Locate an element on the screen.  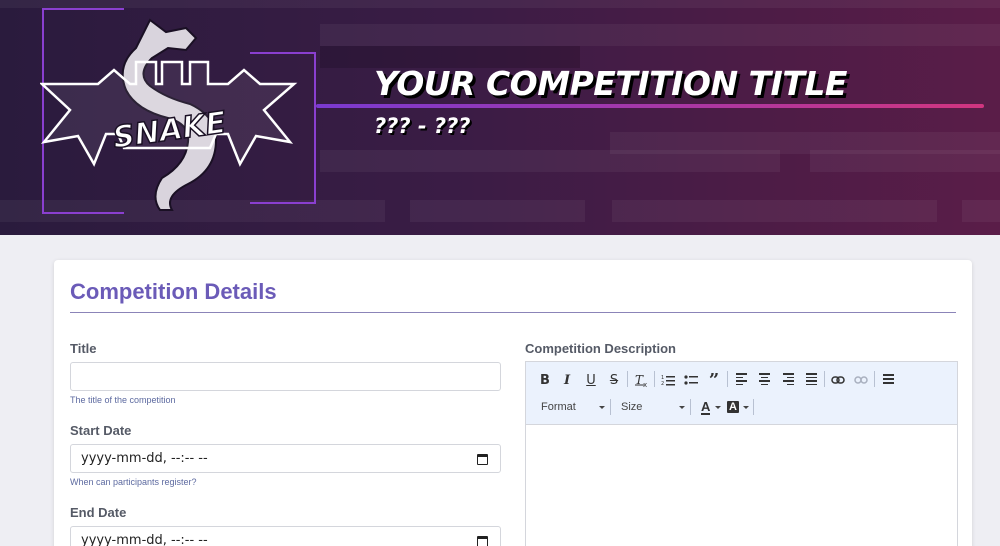
competition-title: YOUR COMPETITION TITLE is located at coordinates (610, 83).